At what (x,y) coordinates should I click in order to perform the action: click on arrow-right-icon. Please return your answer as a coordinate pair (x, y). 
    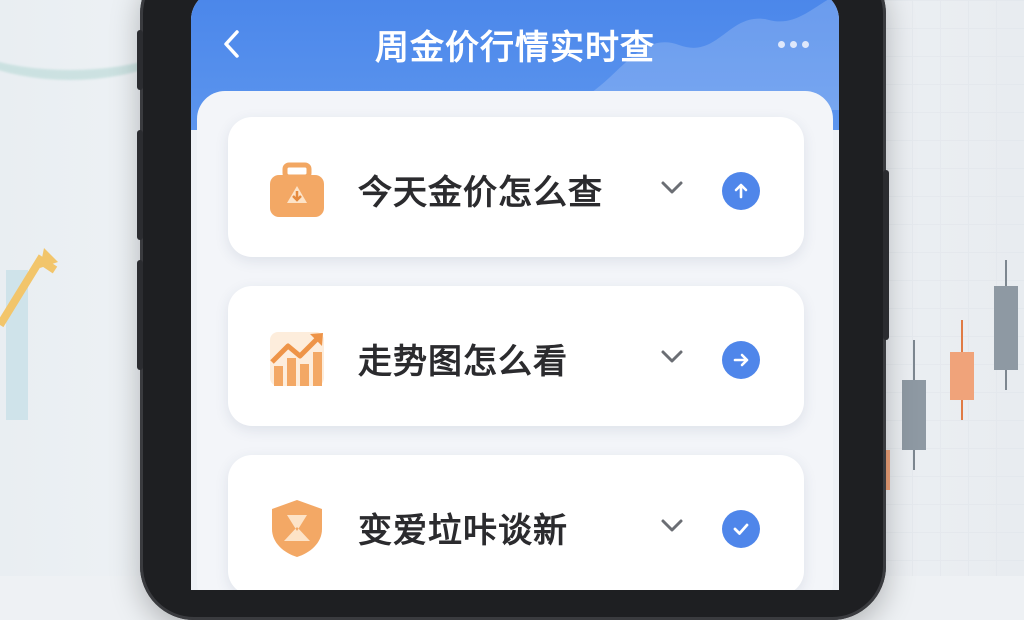
    Looking at the image, I should click on (741, 360).